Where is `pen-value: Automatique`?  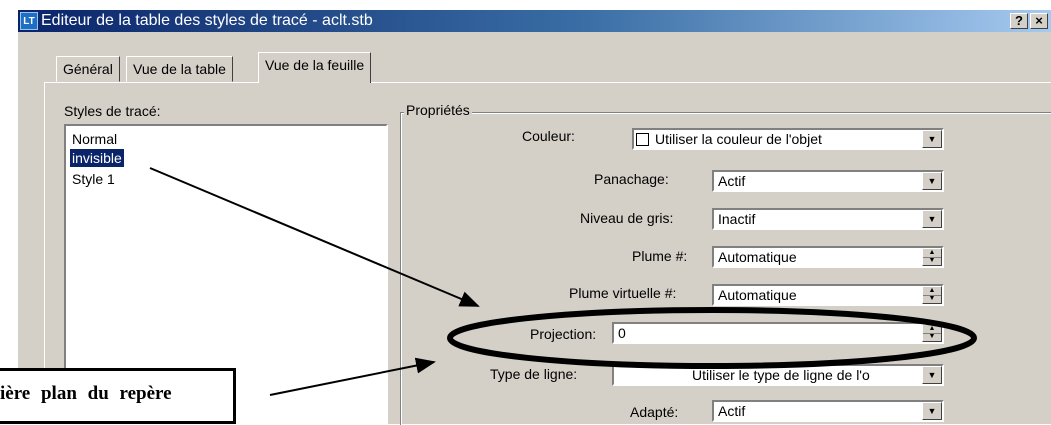
pen-value: Automatique is located at coordinates (757, 257).